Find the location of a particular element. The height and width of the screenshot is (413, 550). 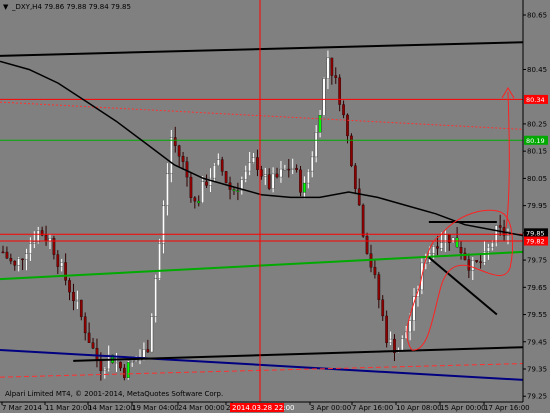

y-tick-label: 79.65 is located at coordinates (537, 288).